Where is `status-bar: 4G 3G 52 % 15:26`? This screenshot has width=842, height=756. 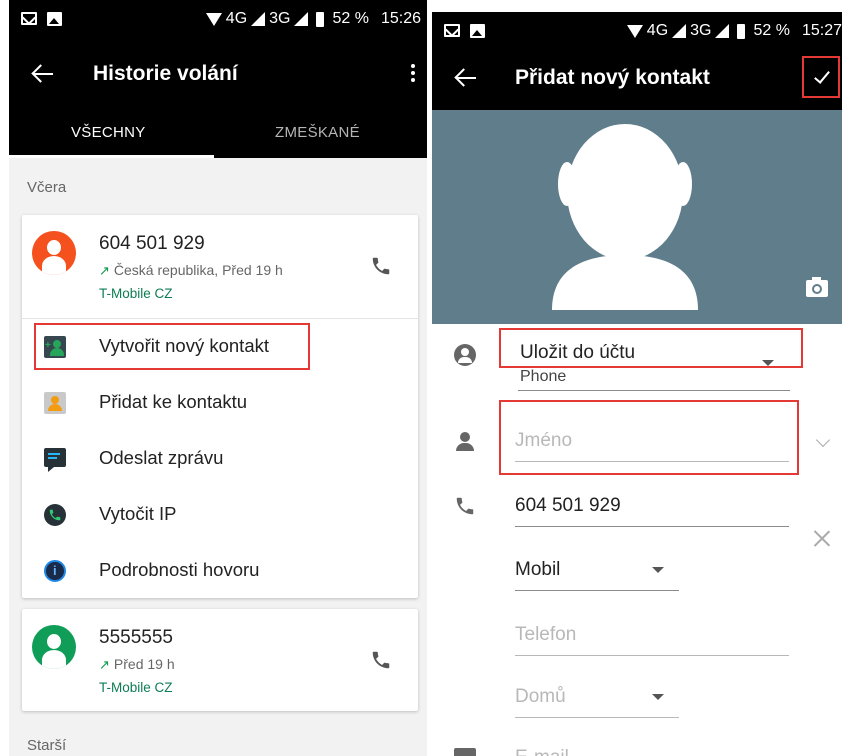
status-bar: 4G 3G 52 % 15:26 is located at coordinates (218, 20).